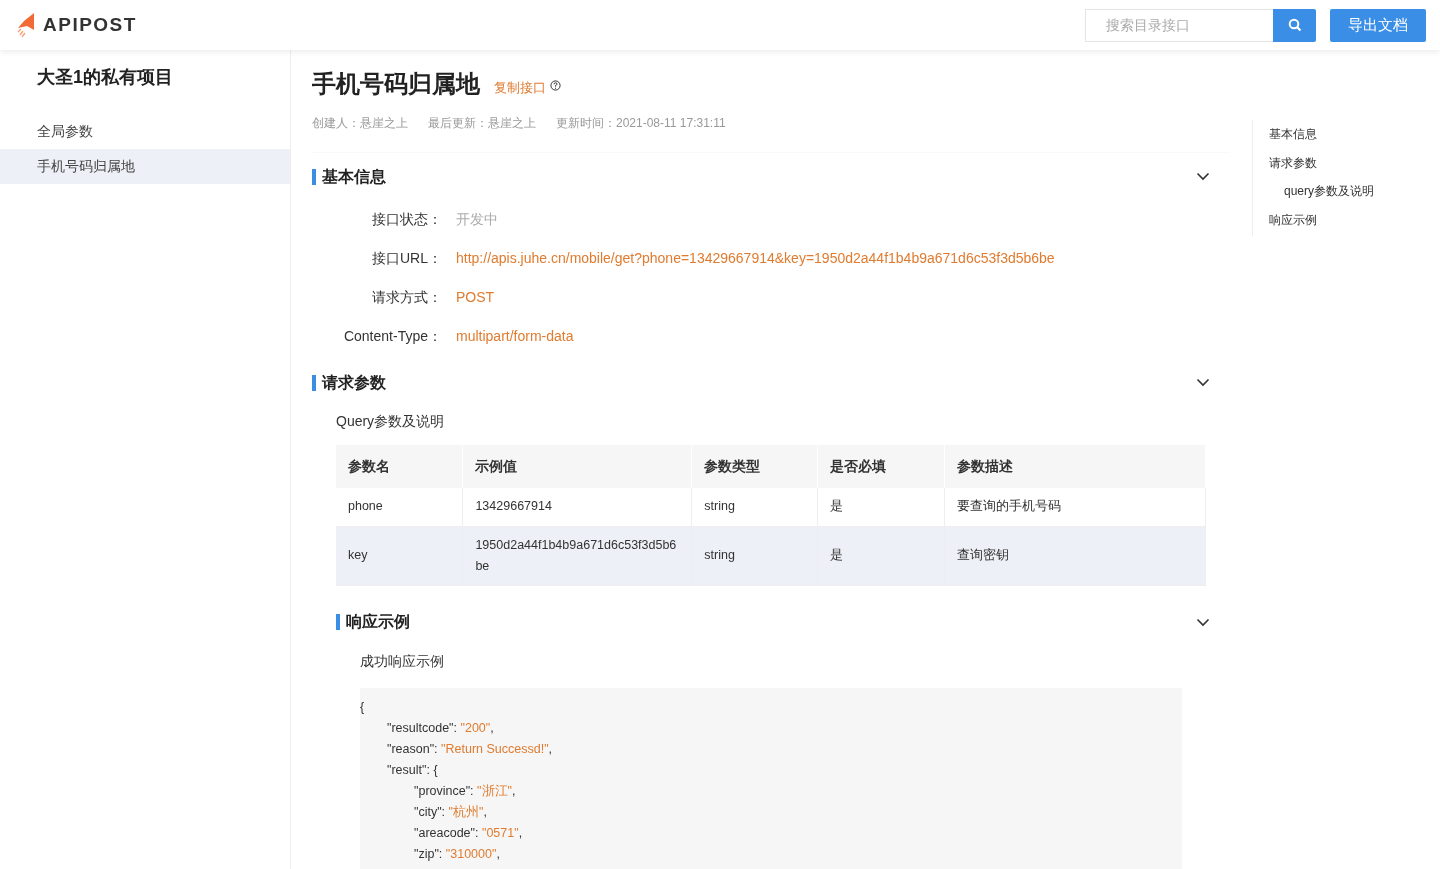 The height and width of the screenshot is (869, 1440). What do you see at coordinates (392, 336) in the screenshot?
I see `field-label: Content-Type：` at bounding box center [392, 336].